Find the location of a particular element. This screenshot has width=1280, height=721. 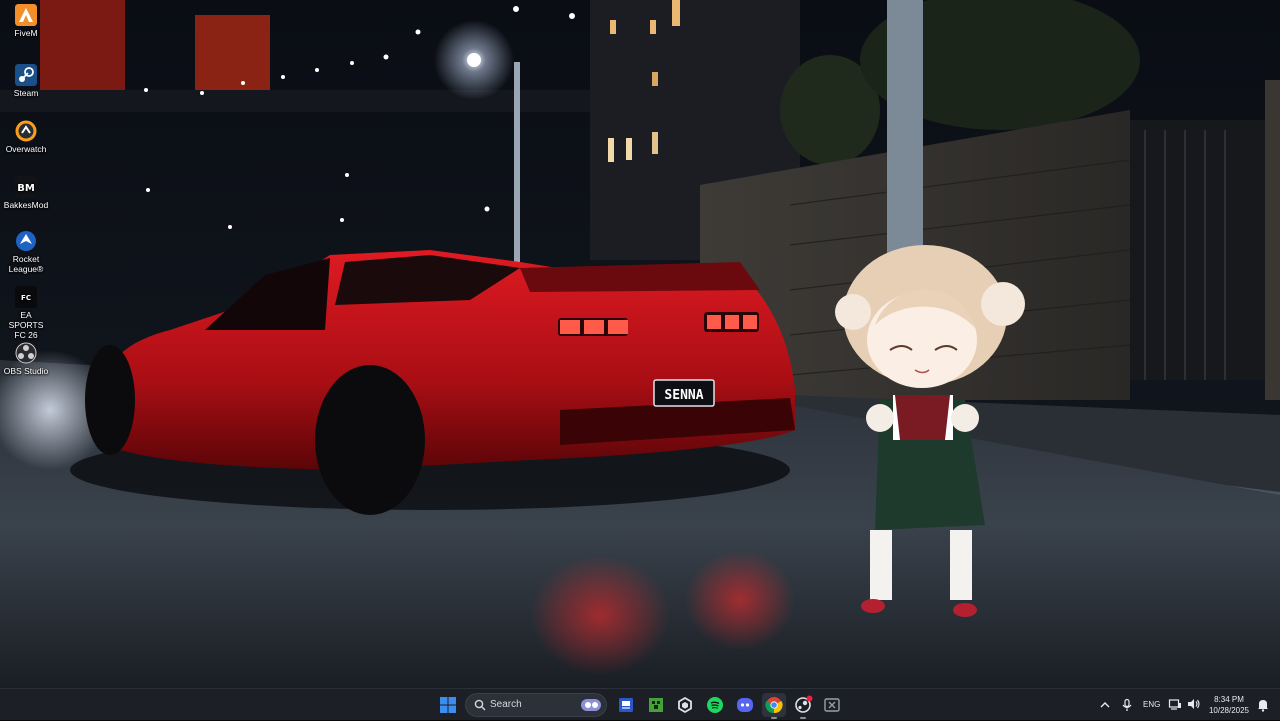

microphone-button is located at coordinates (1127, 704).